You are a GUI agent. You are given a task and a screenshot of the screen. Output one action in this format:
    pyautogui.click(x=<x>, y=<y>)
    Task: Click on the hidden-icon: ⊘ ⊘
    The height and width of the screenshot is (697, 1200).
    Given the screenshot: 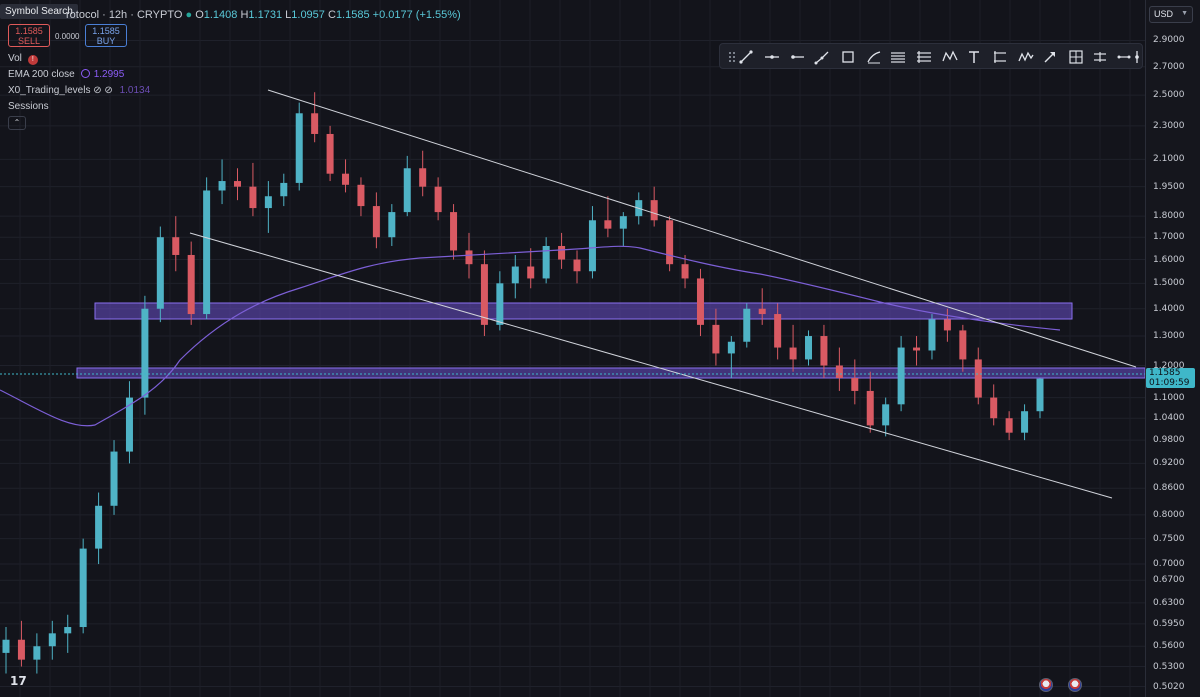 What is the action you would take?
    pyautogui.click(x=103, y=90)
    